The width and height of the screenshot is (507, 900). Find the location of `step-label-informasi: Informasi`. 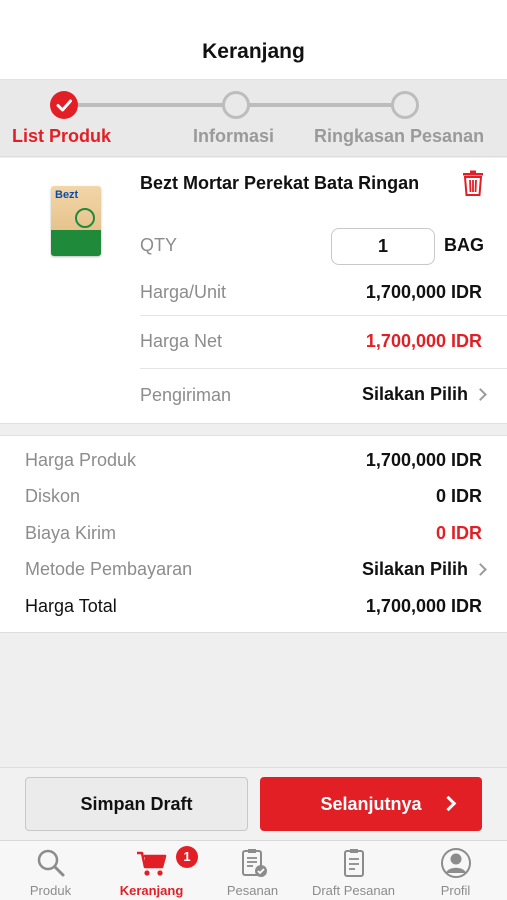

step-label-informasi: Informasi is located at coordinates (233, 136).